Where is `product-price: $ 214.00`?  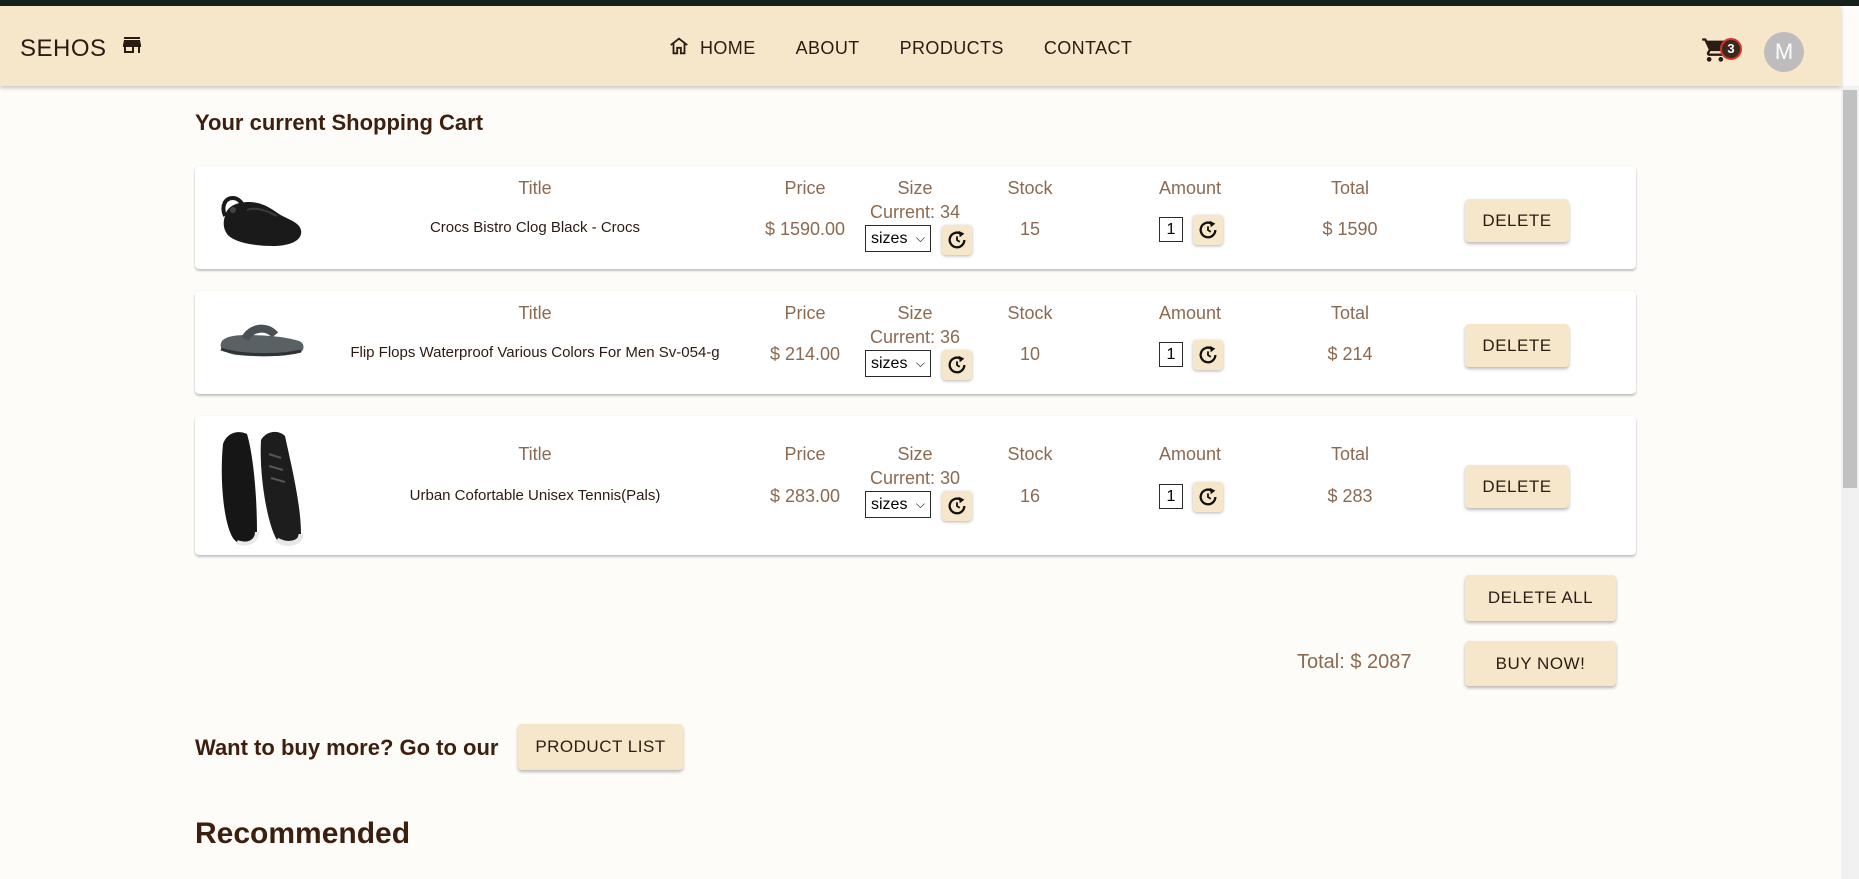
product-price: $ 214.00 is located at coordinates (805, 354).